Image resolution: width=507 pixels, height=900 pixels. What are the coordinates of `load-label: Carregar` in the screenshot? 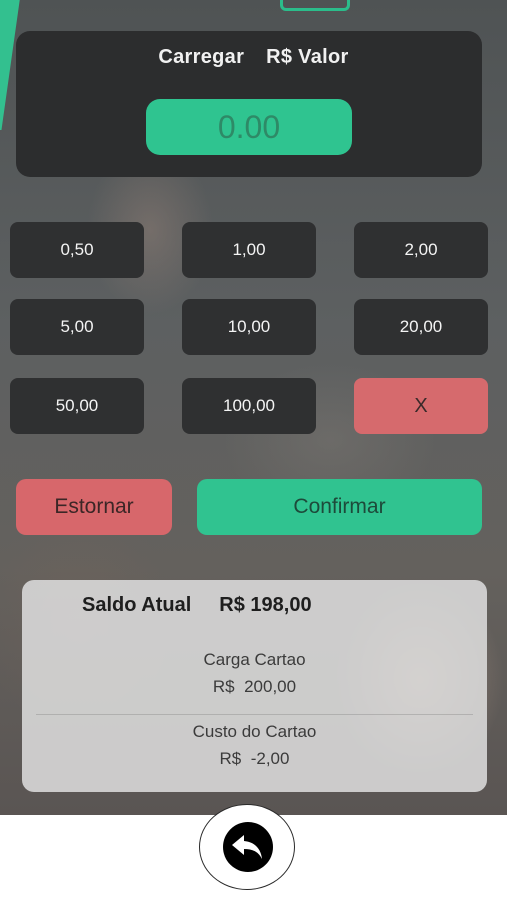 It's located at (201, 57).